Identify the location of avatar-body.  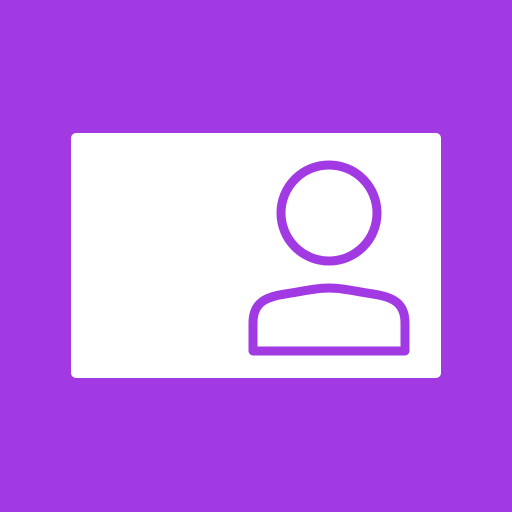
(329, 319).